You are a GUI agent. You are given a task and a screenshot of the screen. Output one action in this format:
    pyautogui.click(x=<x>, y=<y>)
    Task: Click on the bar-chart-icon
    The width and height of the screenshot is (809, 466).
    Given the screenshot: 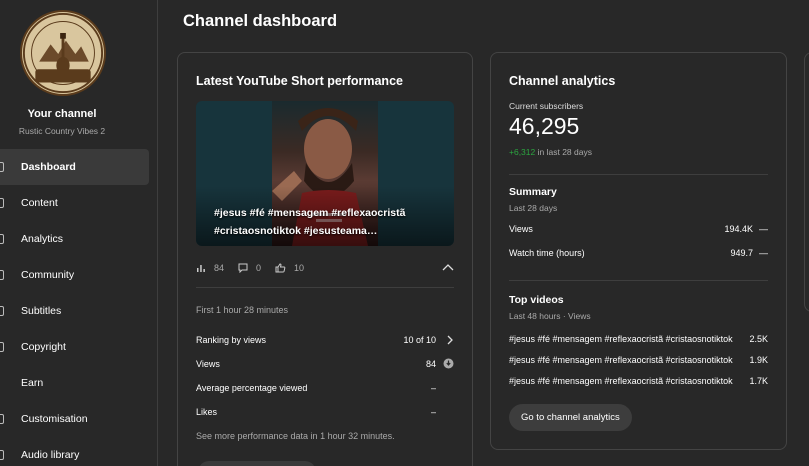 What is the action you would take?
    pyautogui.click(x=201, y=268)
    